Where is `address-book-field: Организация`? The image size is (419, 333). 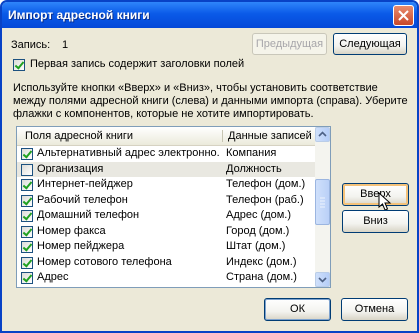 address-book-field: Организация is located at coordinates (70, 168).